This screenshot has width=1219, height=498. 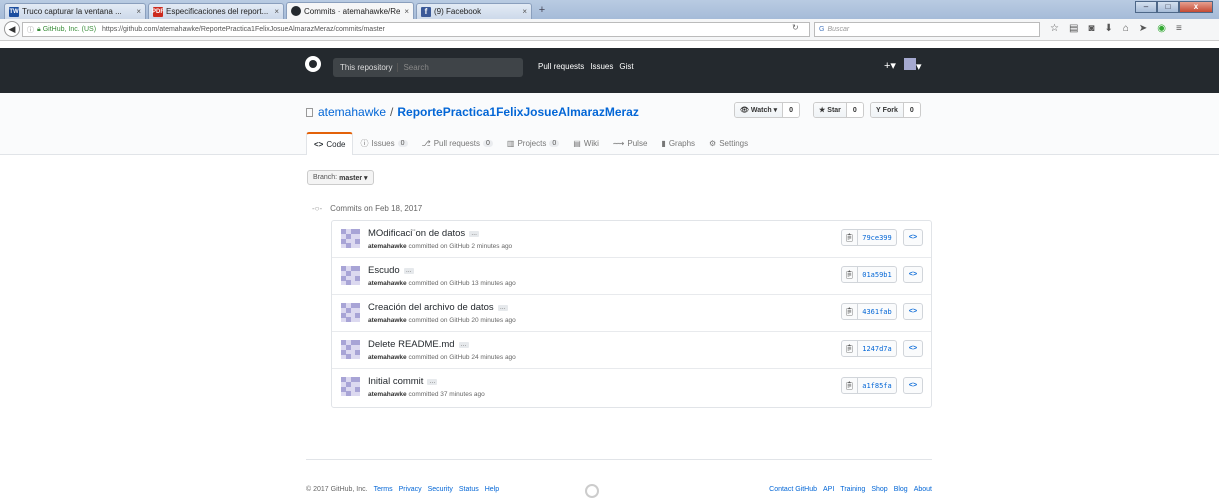 I want to click on info-icon: ⓘ, so click(x=30, y=30).